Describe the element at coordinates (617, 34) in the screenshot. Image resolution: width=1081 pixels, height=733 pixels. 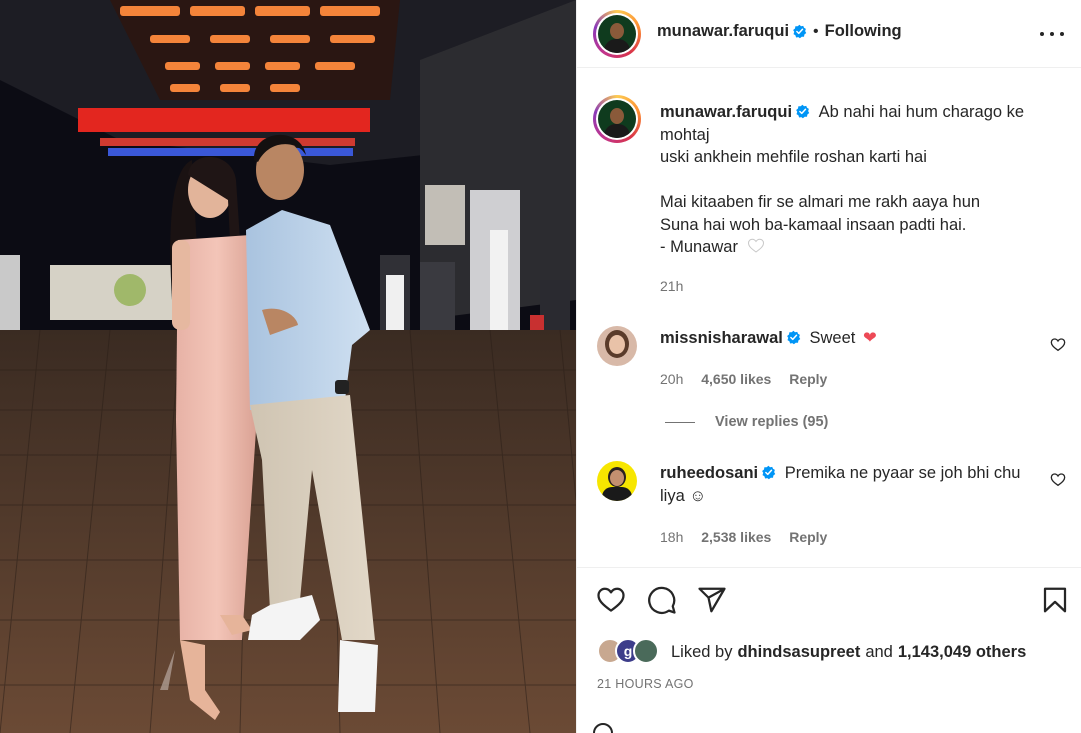
I see `author-avatar` at that location.